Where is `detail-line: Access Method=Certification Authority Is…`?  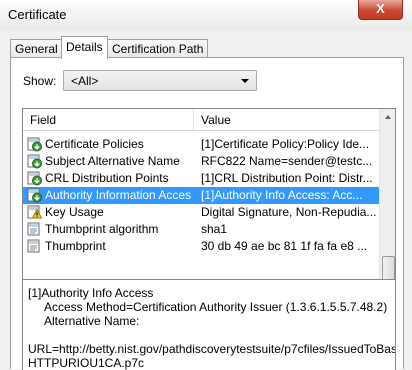
detail-line: Access Method=Certification Authority Is… is located at coordinates (208, 307).